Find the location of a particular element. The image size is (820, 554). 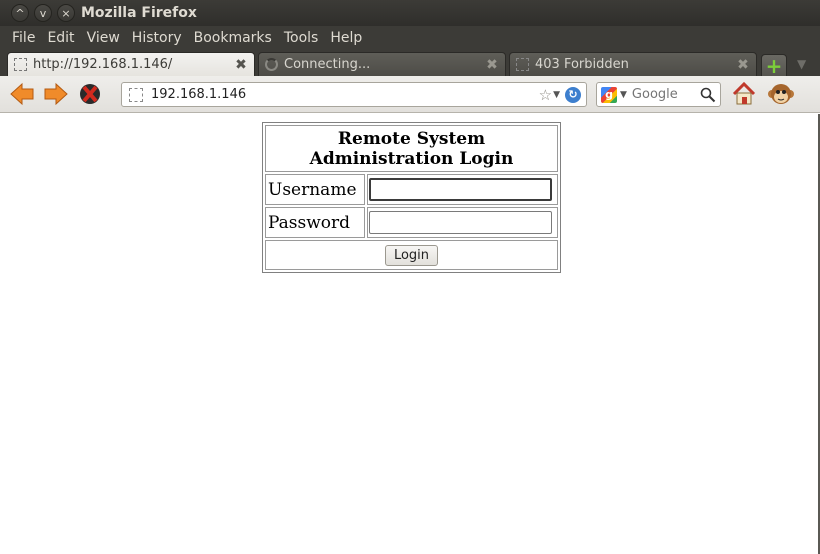

menu-edit: Edit is located at coordinates (59, 38).